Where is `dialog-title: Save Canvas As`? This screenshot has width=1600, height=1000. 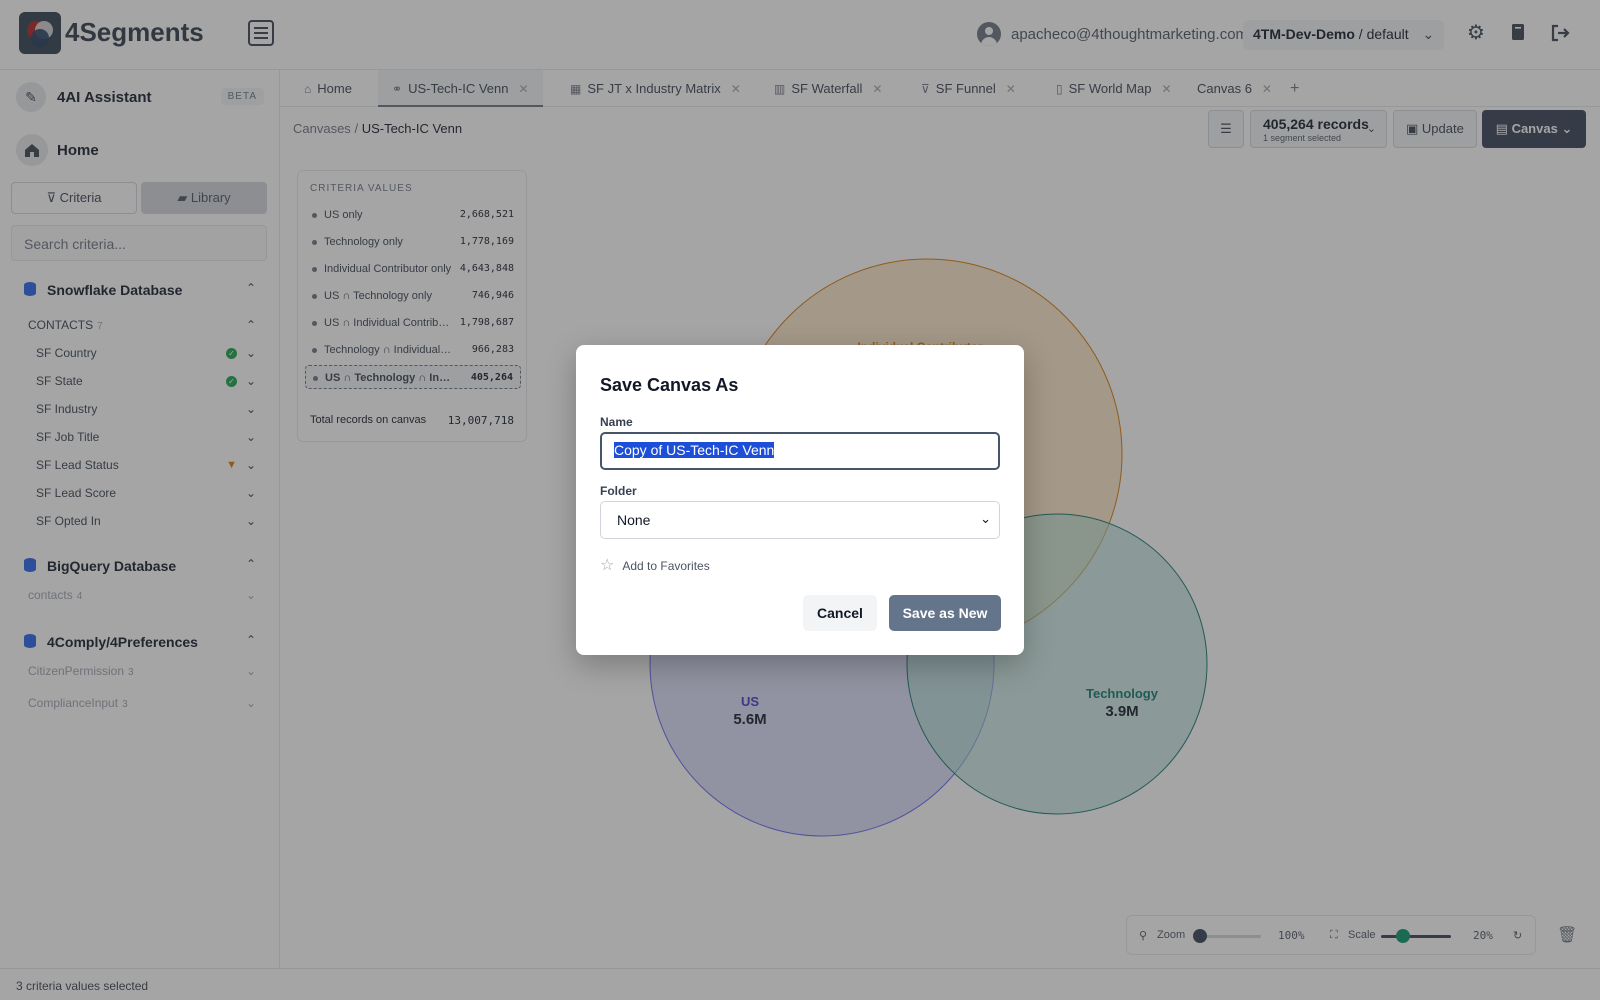
dialog-title: Save Canvas As is located at coordinates (669, 385).